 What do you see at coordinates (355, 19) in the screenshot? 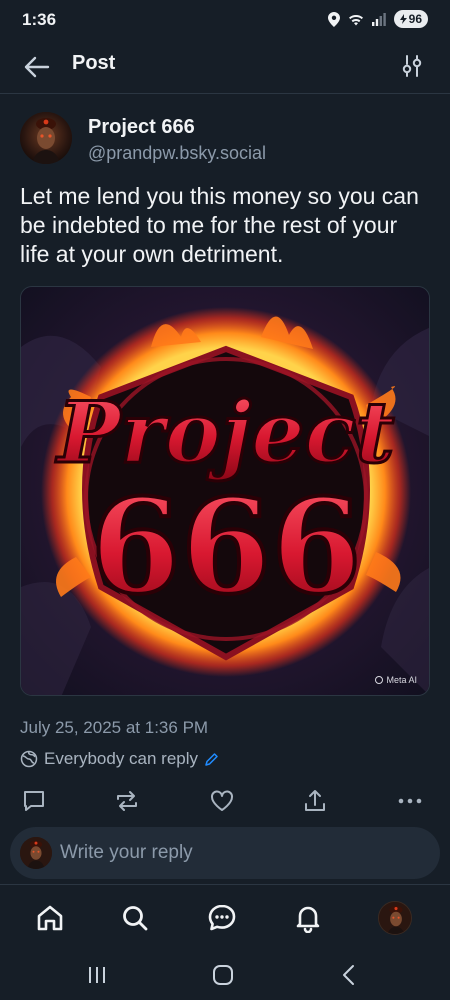
I see `wifi-icon` at bounding box center [355, 19].